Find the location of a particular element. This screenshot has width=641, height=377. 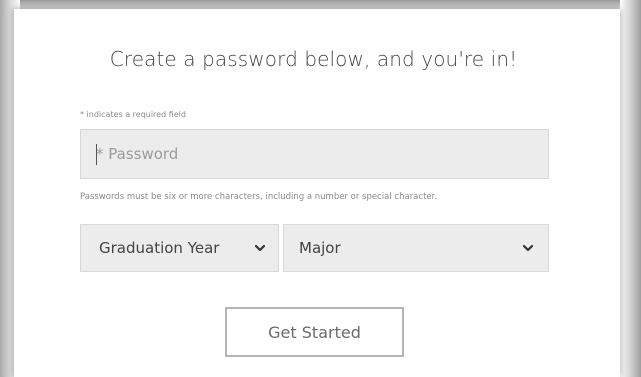

graduation-year-value: Graduation Year is located at coordinates (159, 248).